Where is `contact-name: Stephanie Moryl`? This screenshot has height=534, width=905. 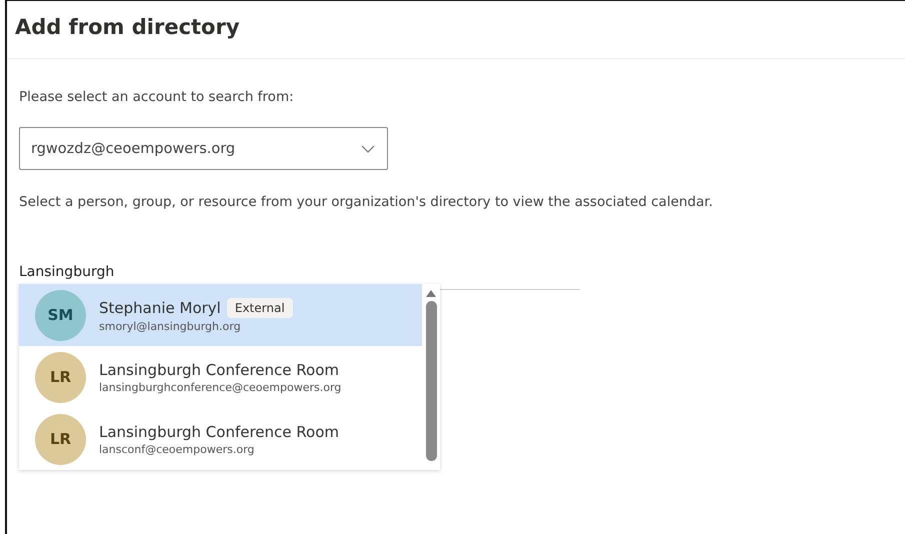 contact-name: Stephanie Moryl is located at coordinates (160, 307).